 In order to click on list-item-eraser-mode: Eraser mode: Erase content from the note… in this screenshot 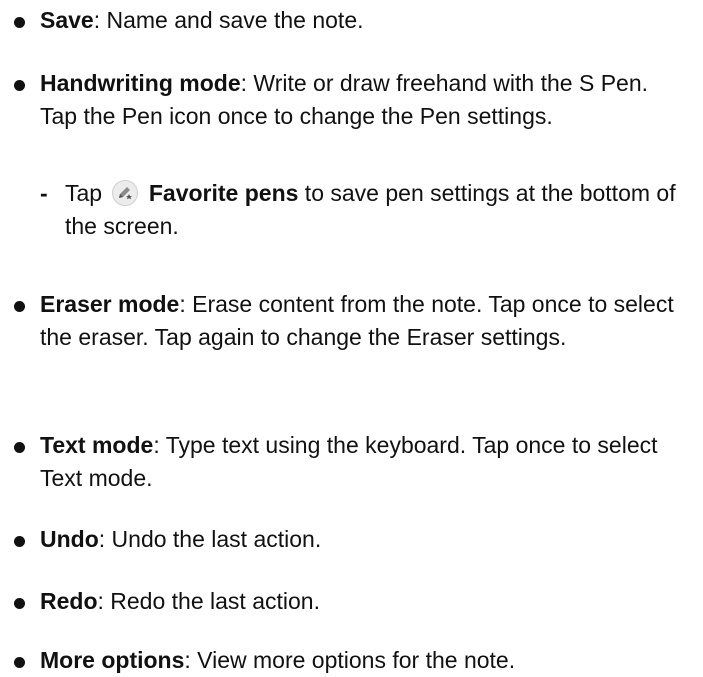, I will do `click(357, 321)`.